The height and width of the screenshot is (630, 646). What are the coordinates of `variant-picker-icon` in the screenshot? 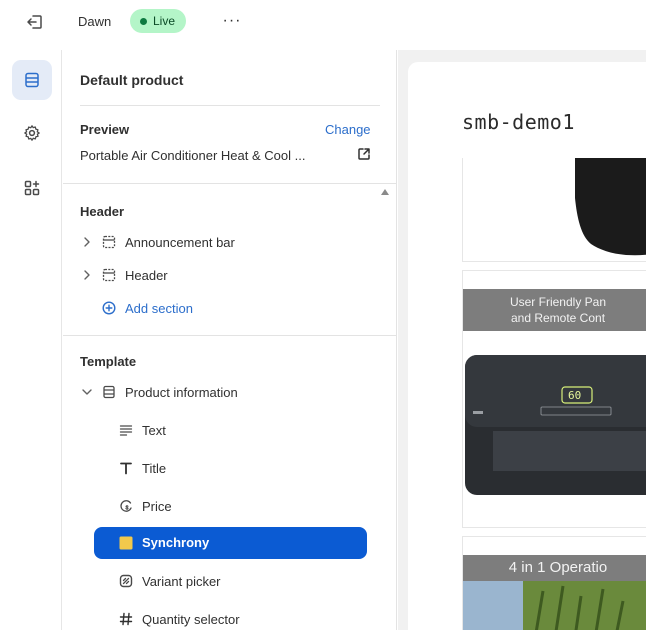 It's located at (126, 581).